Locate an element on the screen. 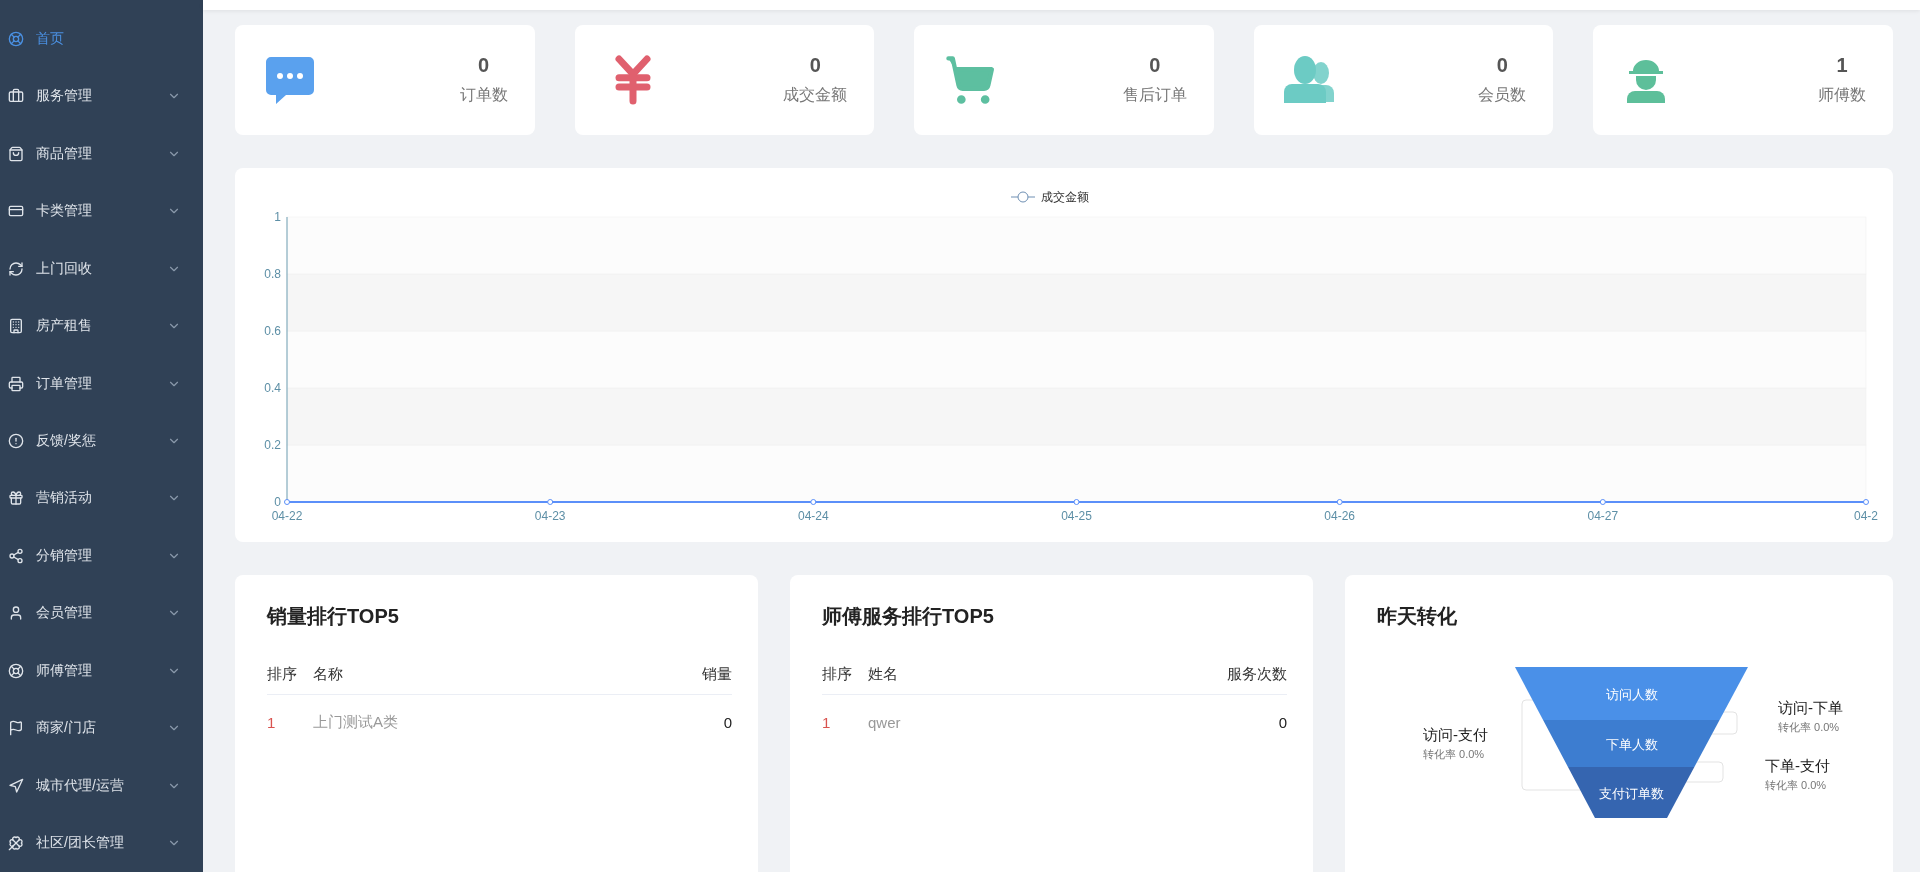  card-title: 销量排行TOP5 is located at coordinates (333, 616).